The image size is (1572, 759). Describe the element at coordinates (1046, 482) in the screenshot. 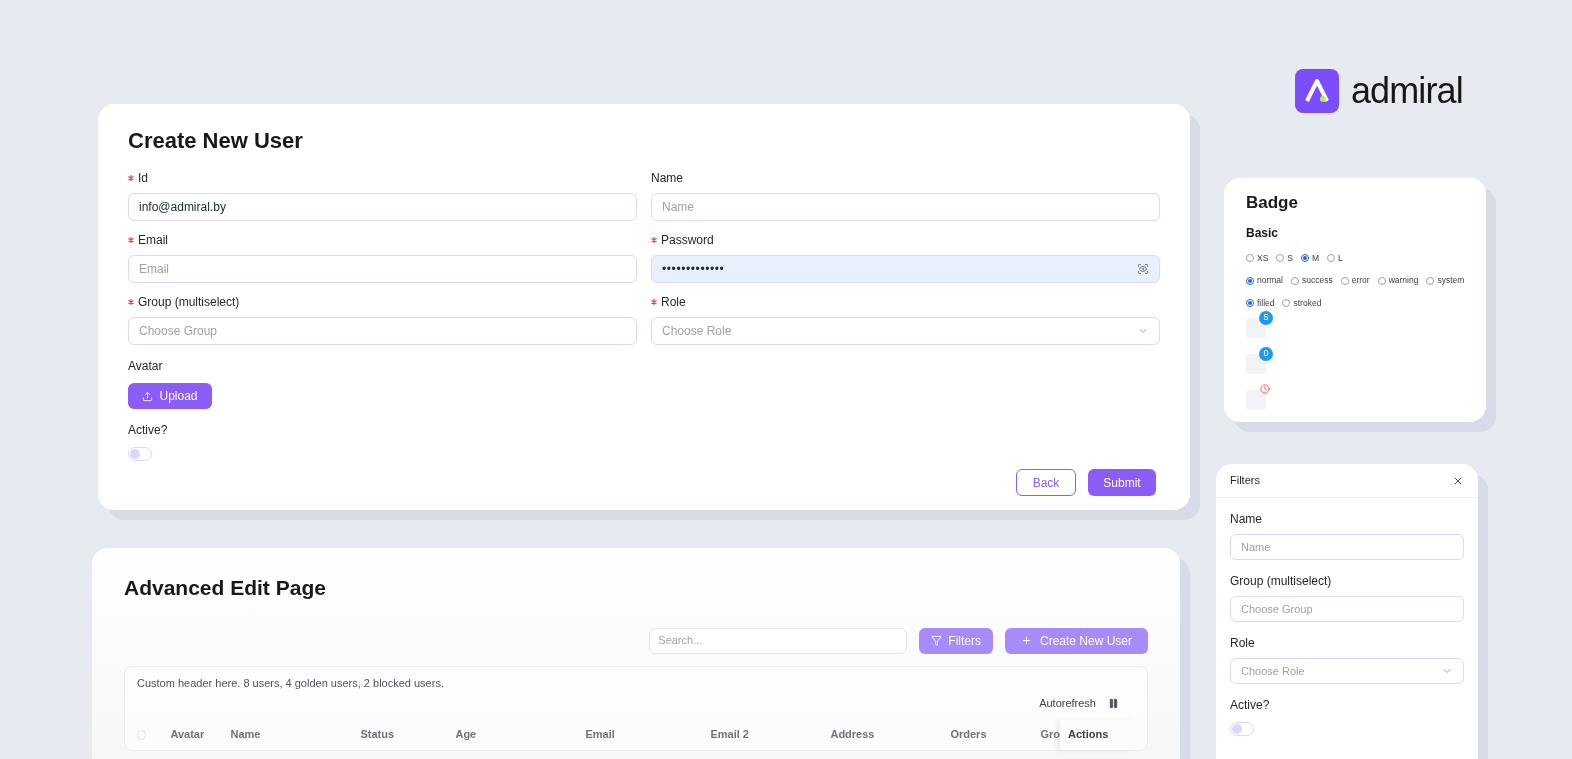

I see `back-button: Back` at that location.